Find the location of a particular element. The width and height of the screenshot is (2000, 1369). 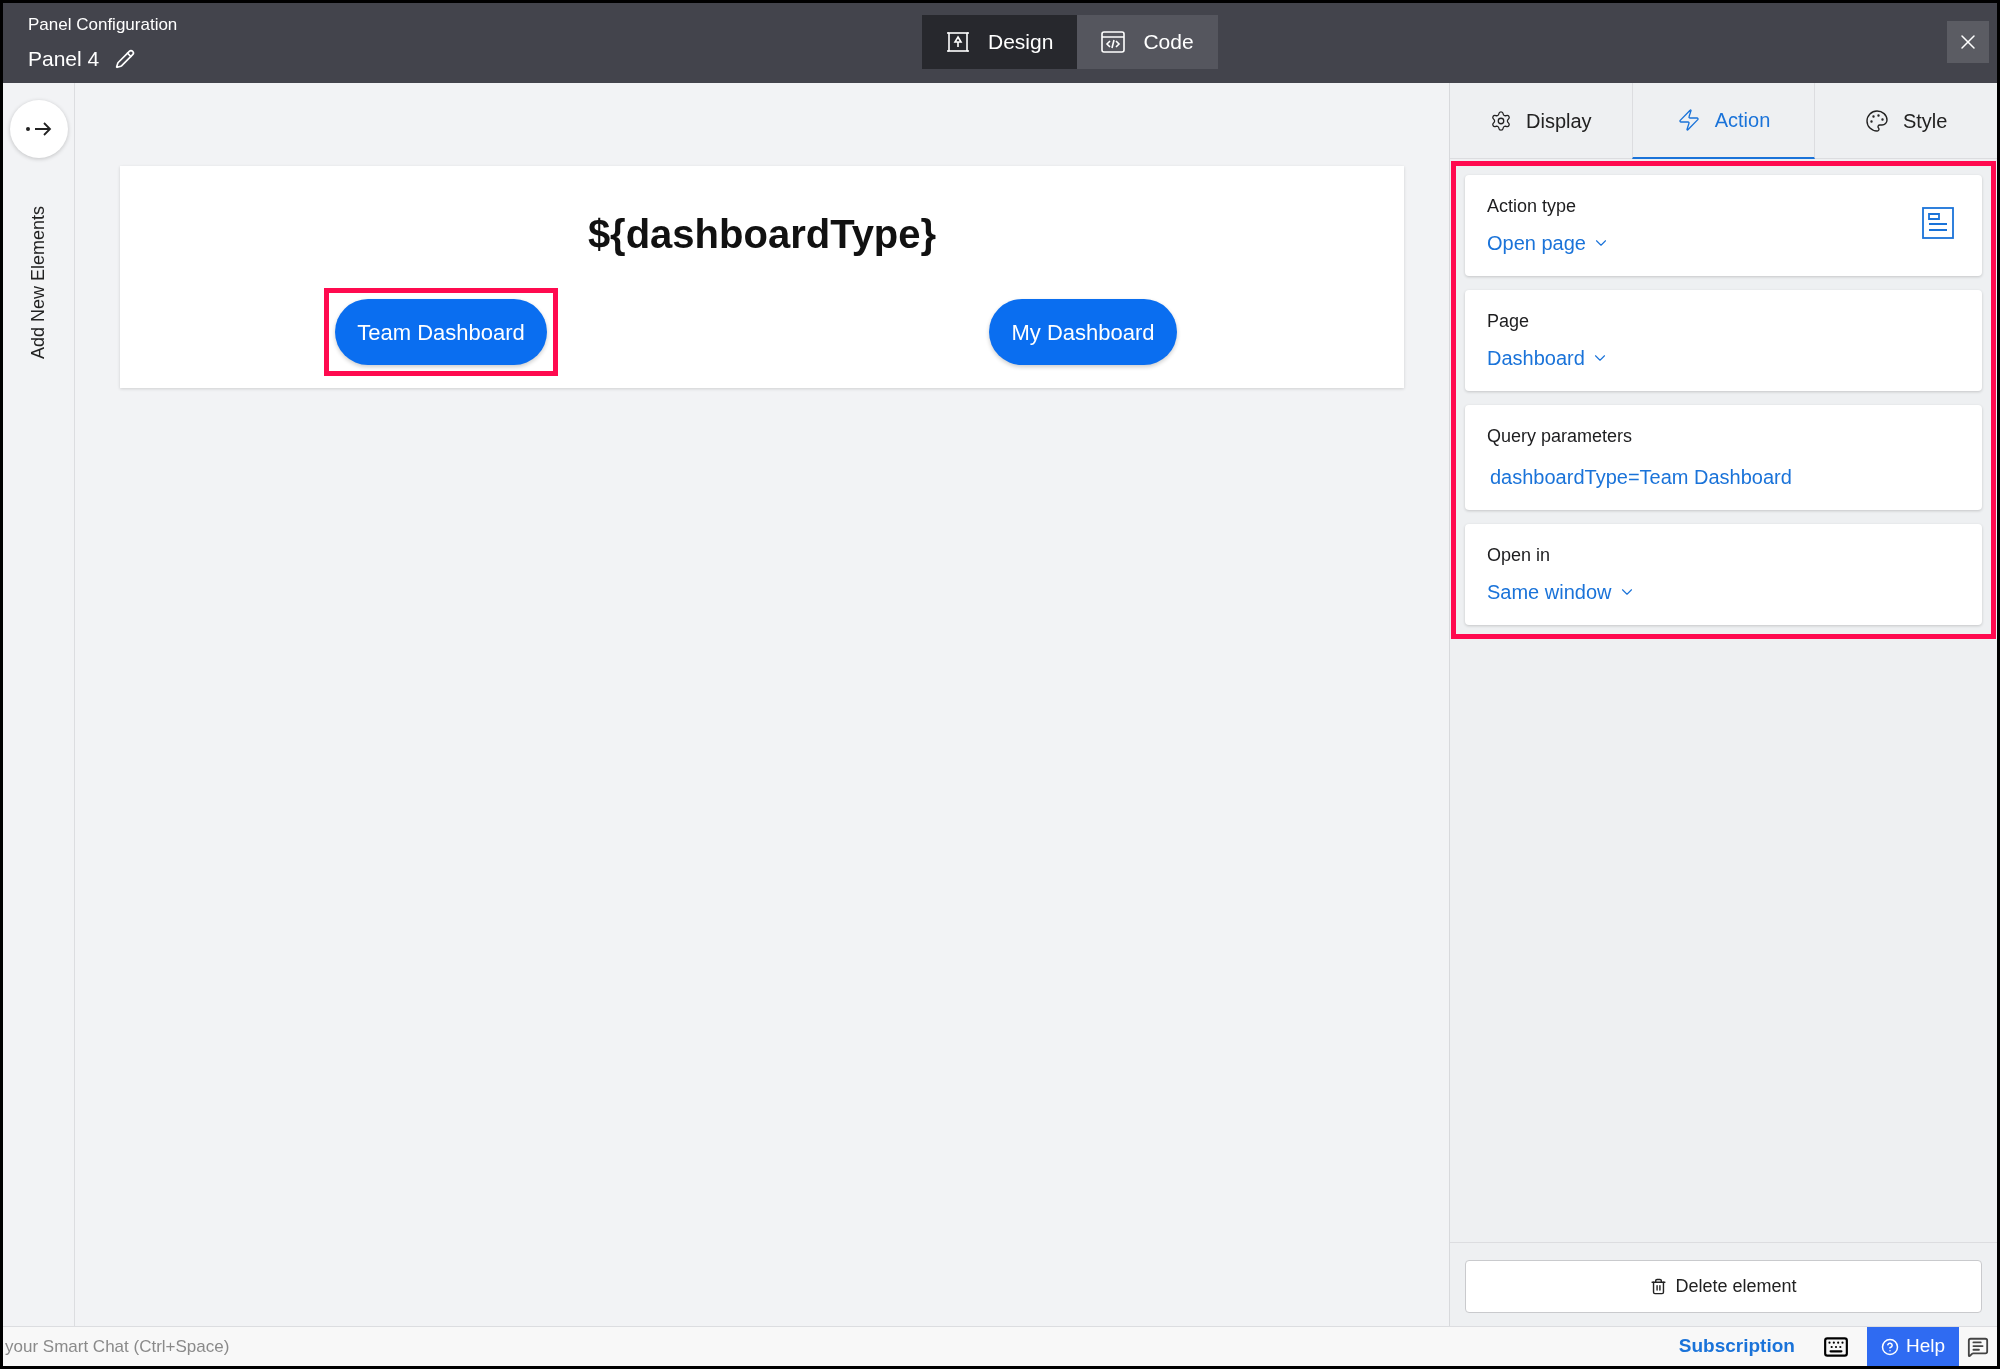

close-button is located at coordinates (1968, 42).